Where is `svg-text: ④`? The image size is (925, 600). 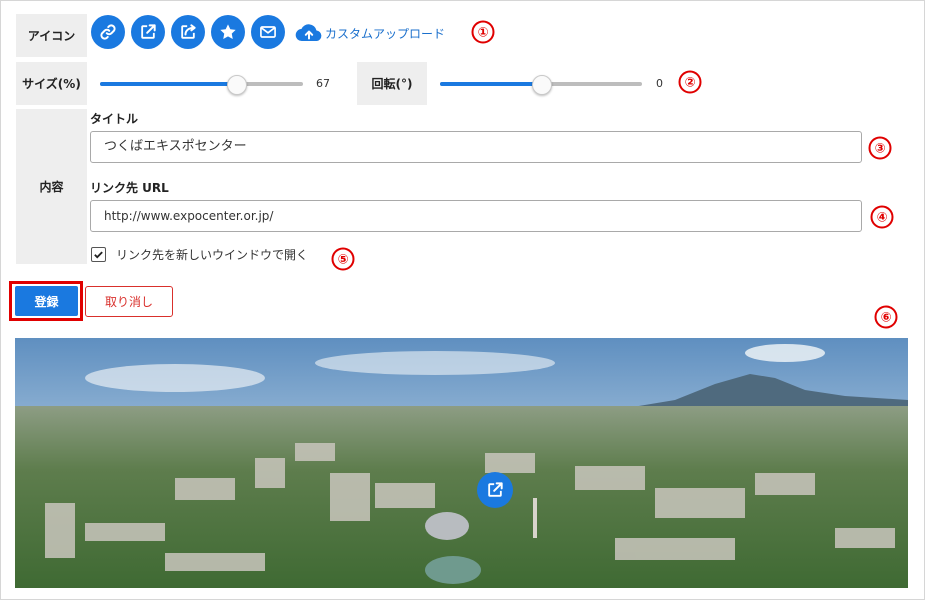 svg-text: ④ is located at coordinates (881, 218).